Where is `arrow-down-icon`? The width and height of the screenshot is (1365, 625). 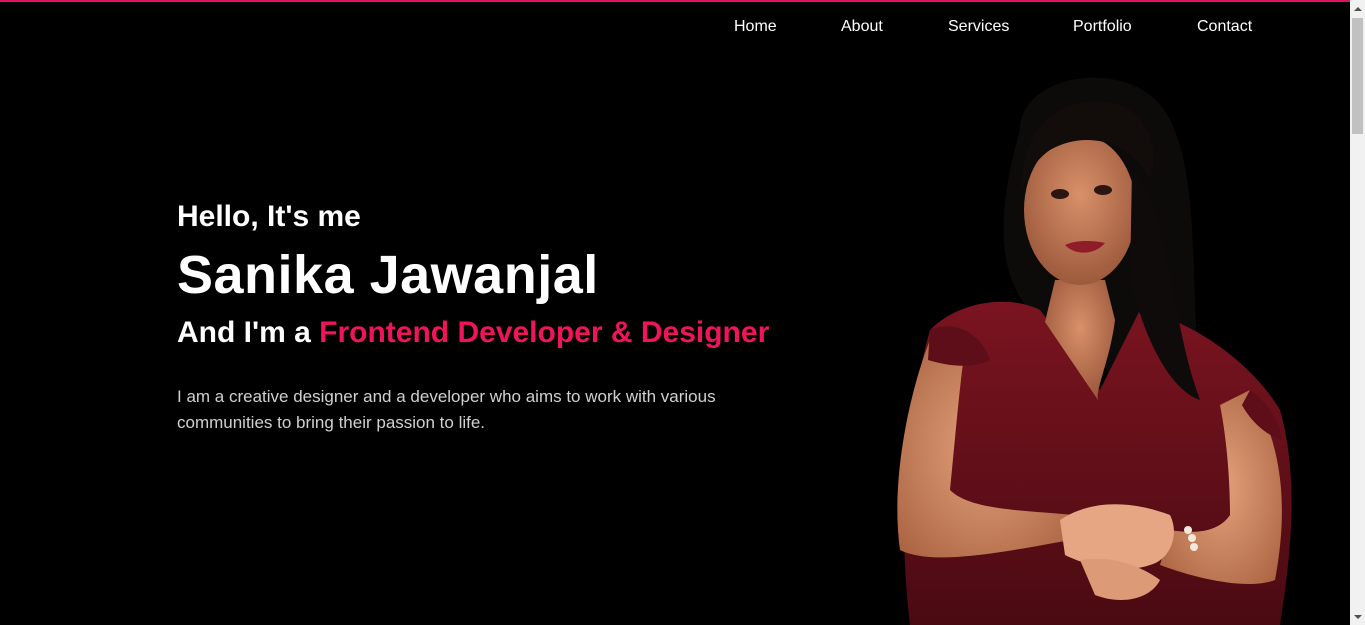
arrow-down-icon is located at coordinates (1357, 616).